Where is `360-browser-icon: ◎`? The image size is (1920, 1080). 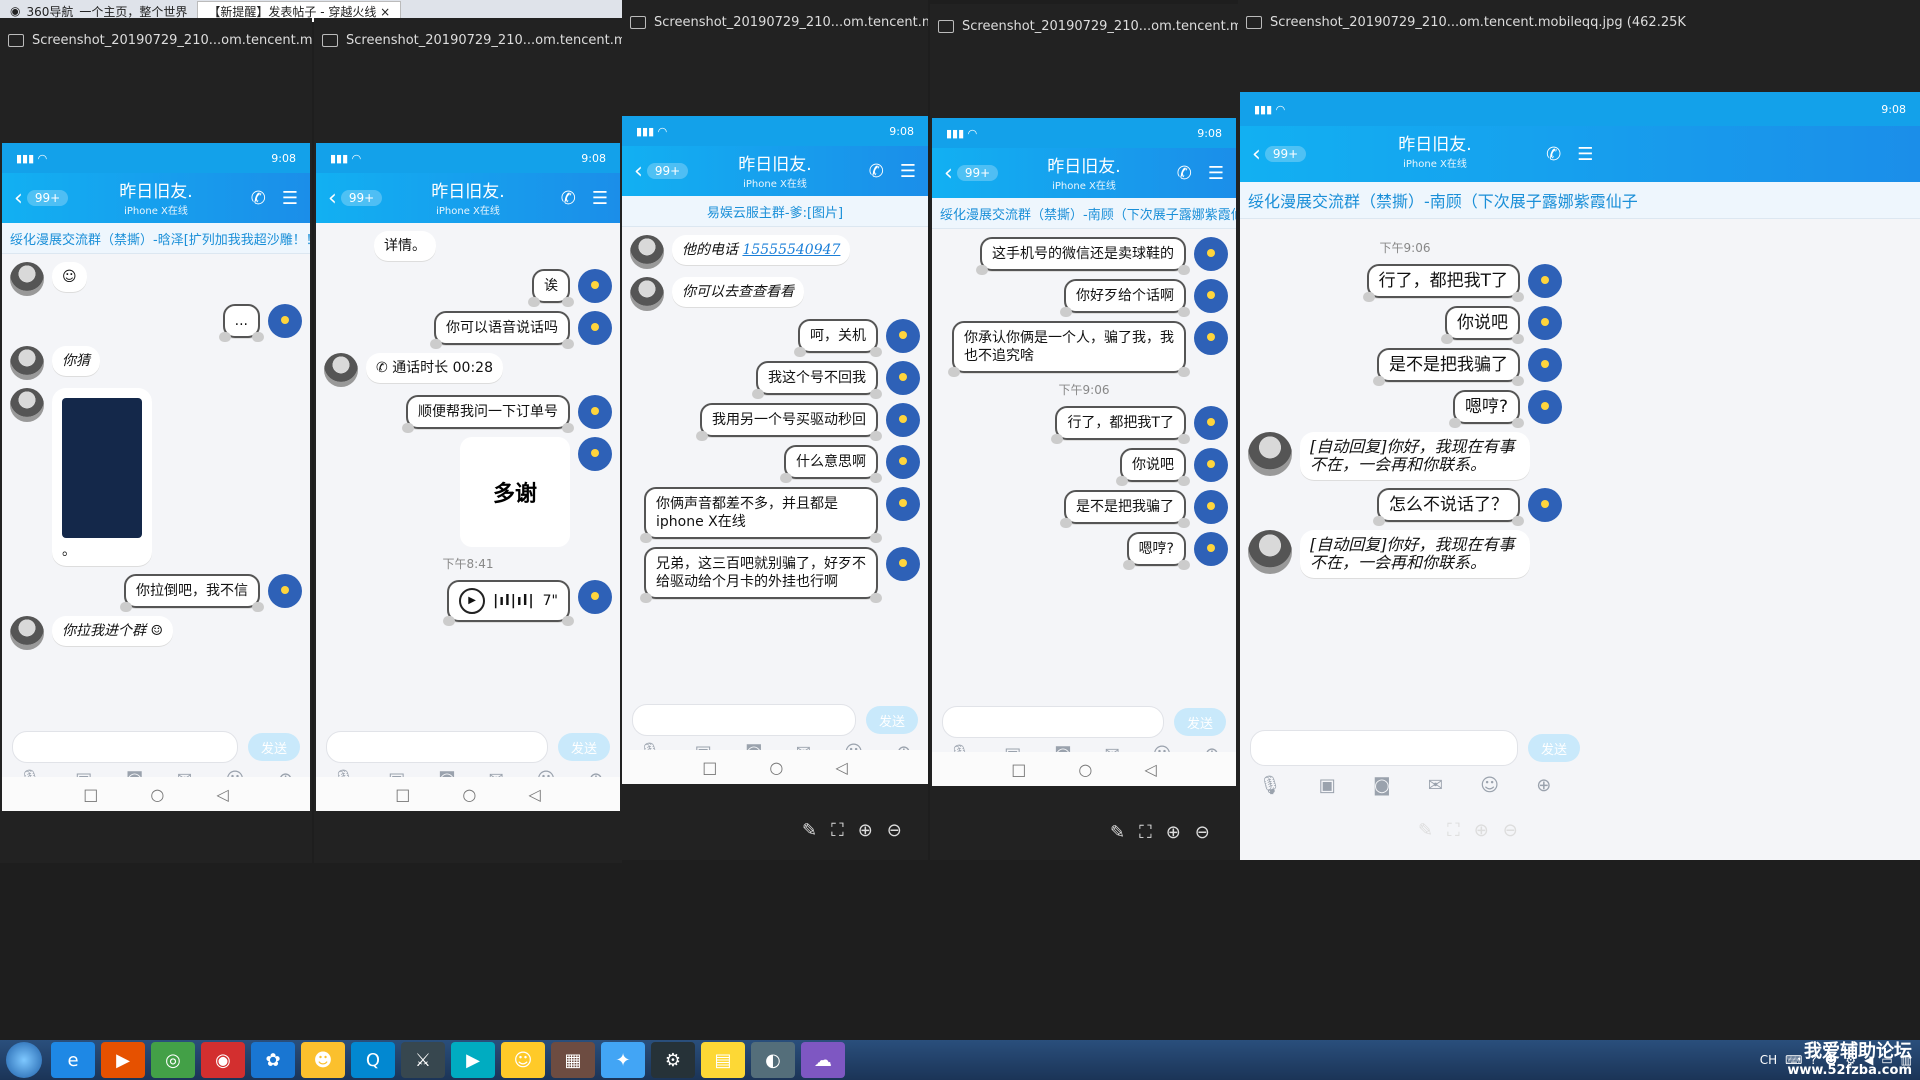
360-browser-icon: ◎ is located at coordinates (173, 1060).